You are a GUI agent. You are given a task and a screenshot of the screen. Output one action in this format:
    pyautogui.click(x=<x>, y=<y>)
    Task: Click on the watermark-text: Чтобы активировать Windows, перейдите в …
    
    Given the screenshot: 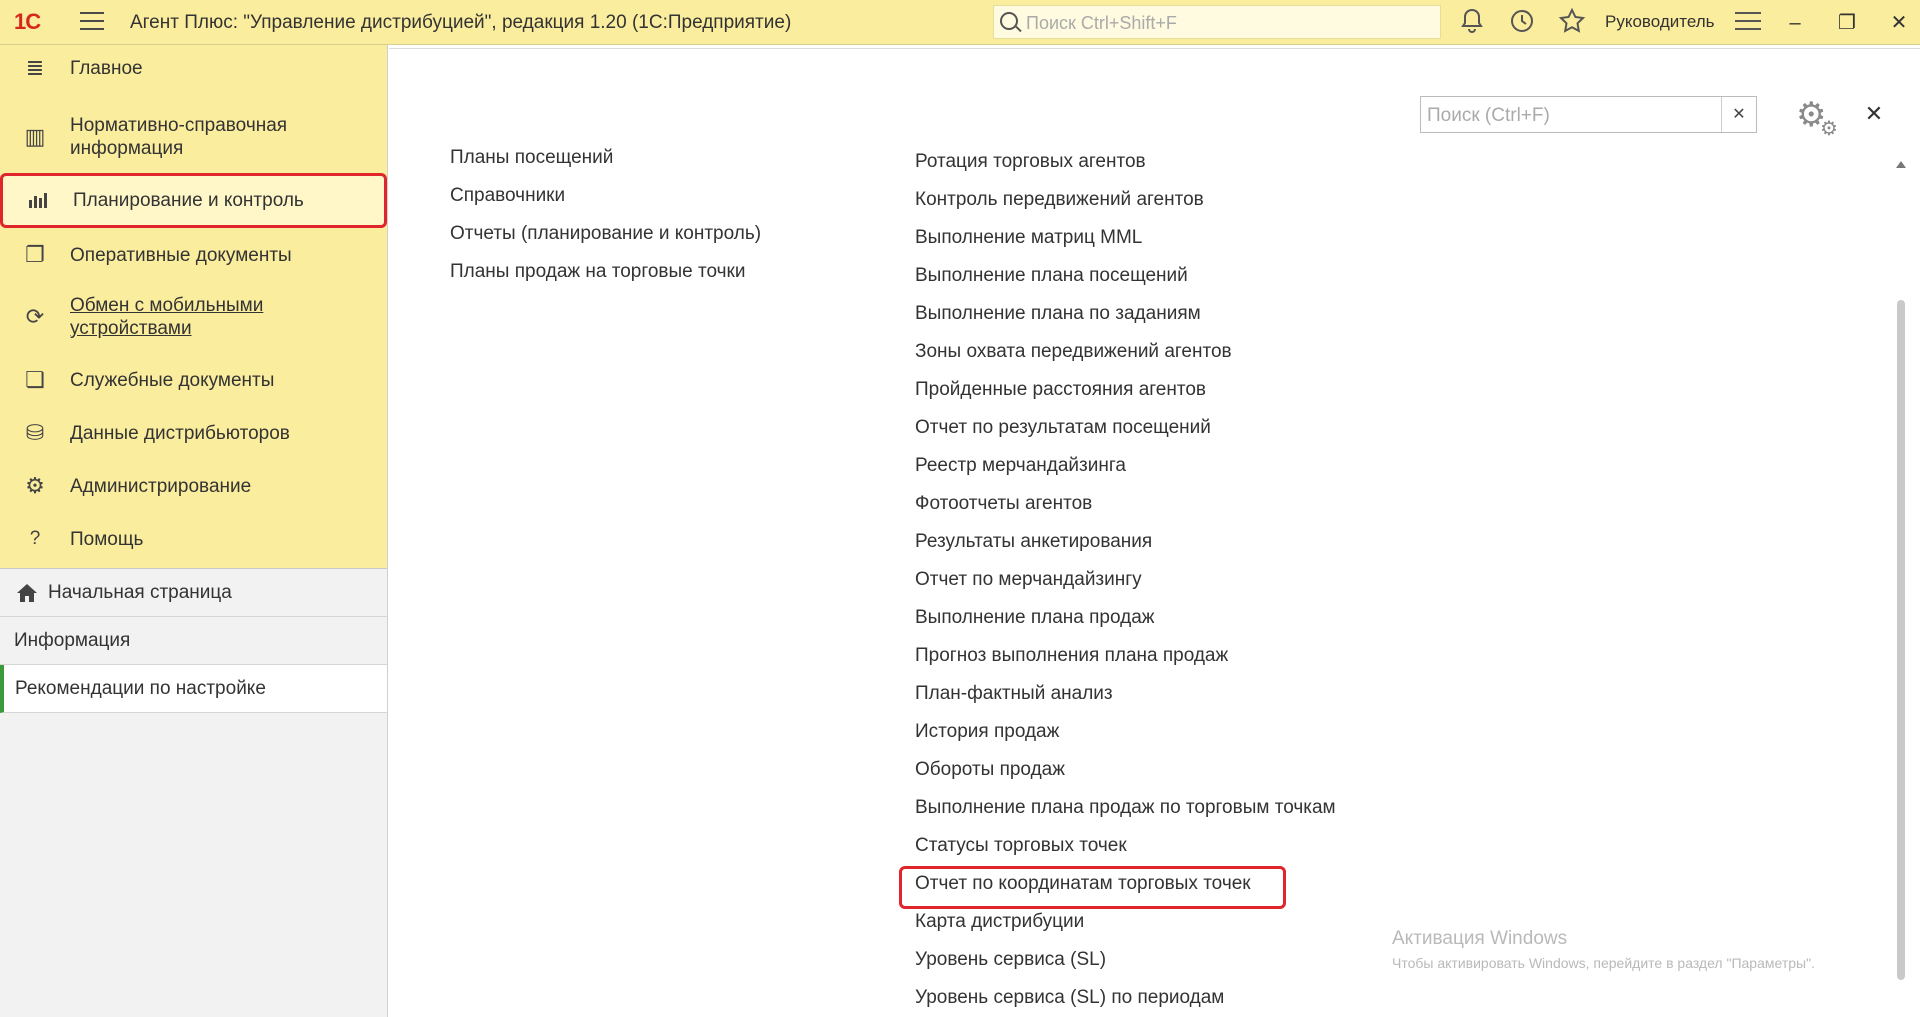 What is the action you would take?
    pyautogui.click(x=1603, y=963)
    